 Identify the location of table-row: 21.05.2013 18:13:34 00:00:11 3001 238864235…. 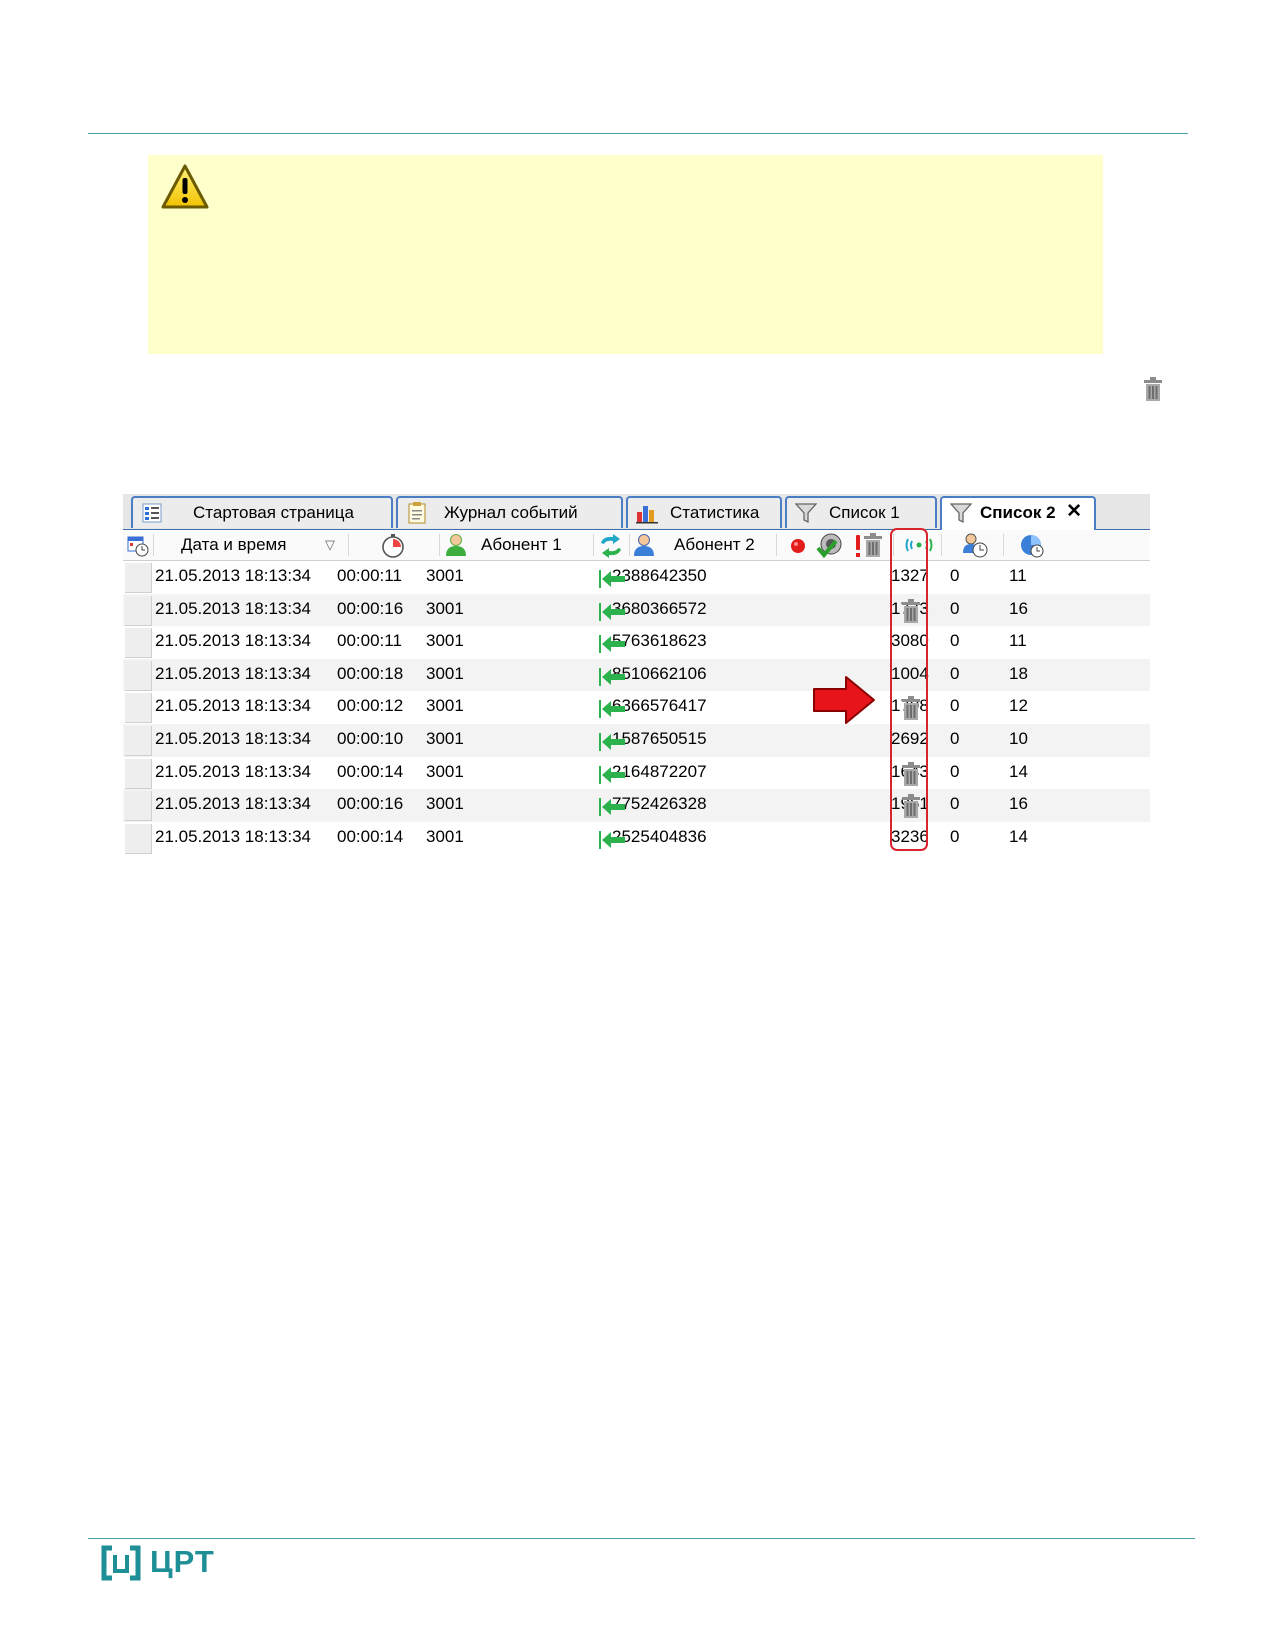
(636, 577).